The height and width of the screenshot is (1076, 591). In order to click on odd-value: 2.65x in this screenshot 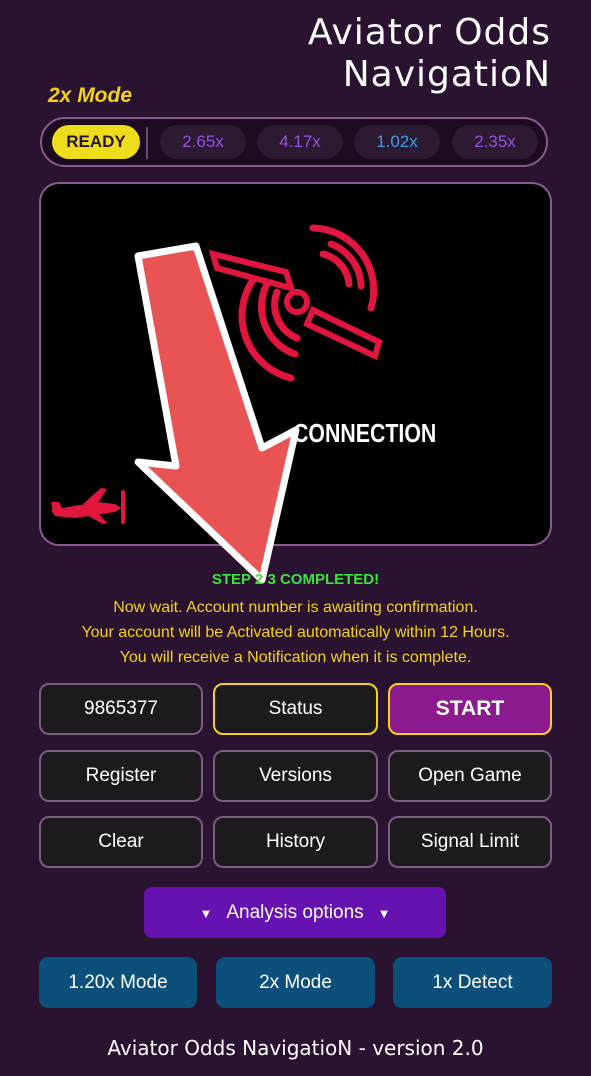, I will do `click(203, 141)`.